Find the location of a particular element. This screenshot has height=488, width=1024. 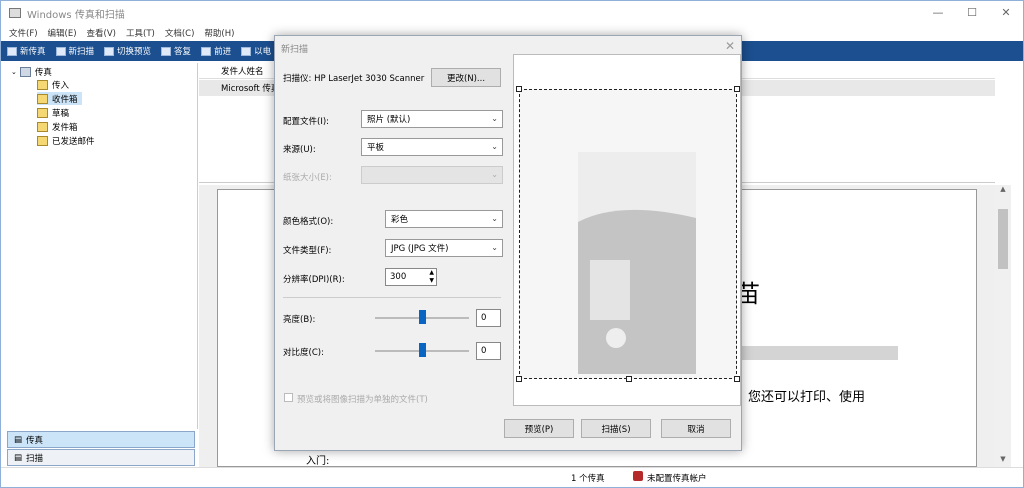

source-select: 平板 ⌄ is located at coordinates (432, 147).